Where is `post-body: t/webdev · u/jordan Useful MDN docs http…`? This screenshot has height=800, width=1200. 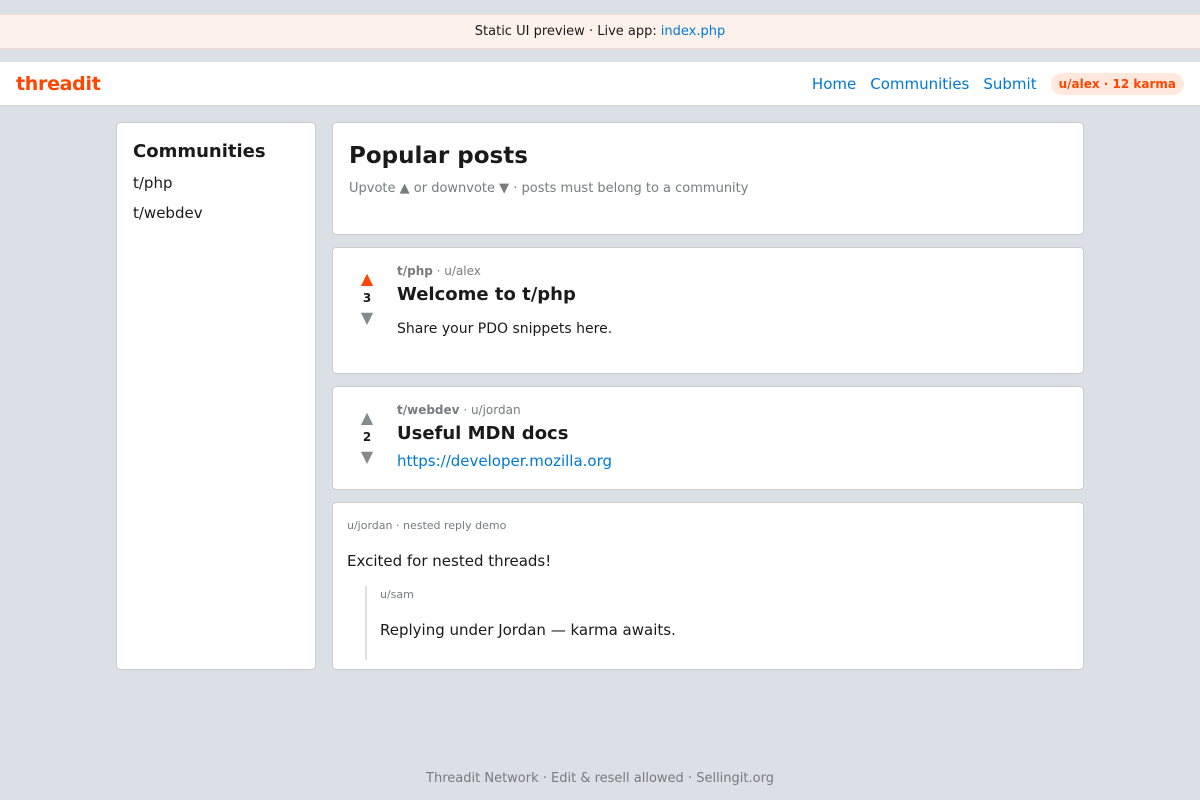
post-body: t/webdev · u/jordan Useful MDN docs http… is located at coordinates (504, 445).